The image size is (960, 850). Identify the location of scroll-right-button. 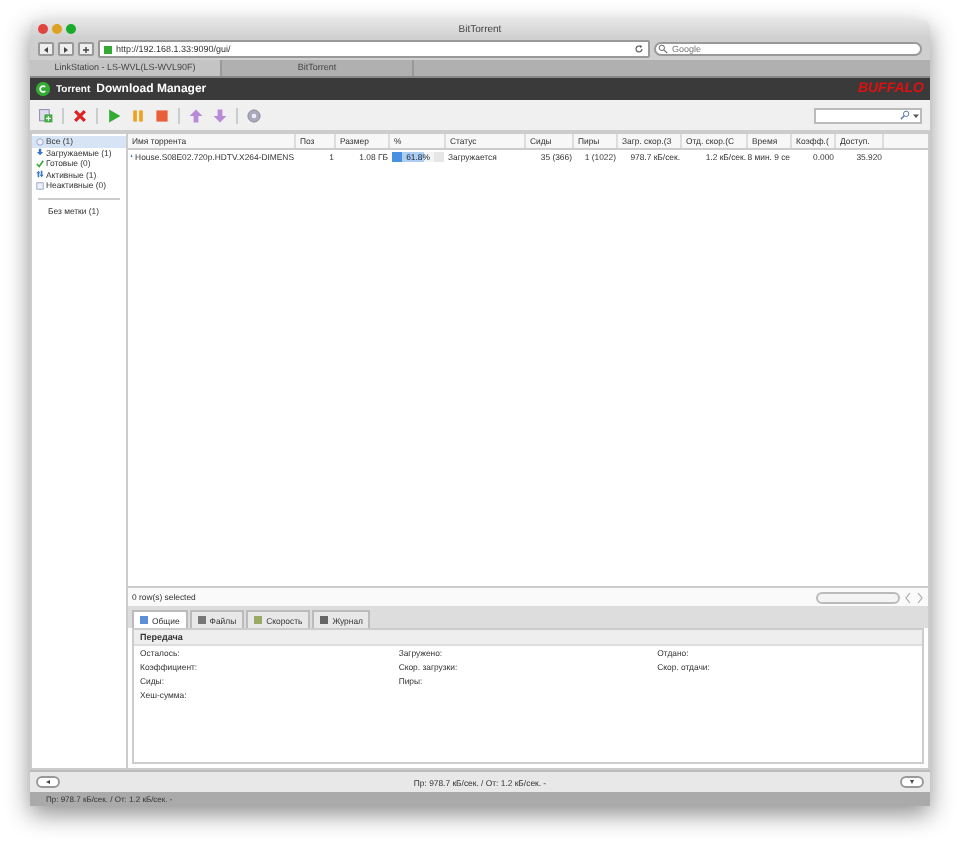
(912, 782).